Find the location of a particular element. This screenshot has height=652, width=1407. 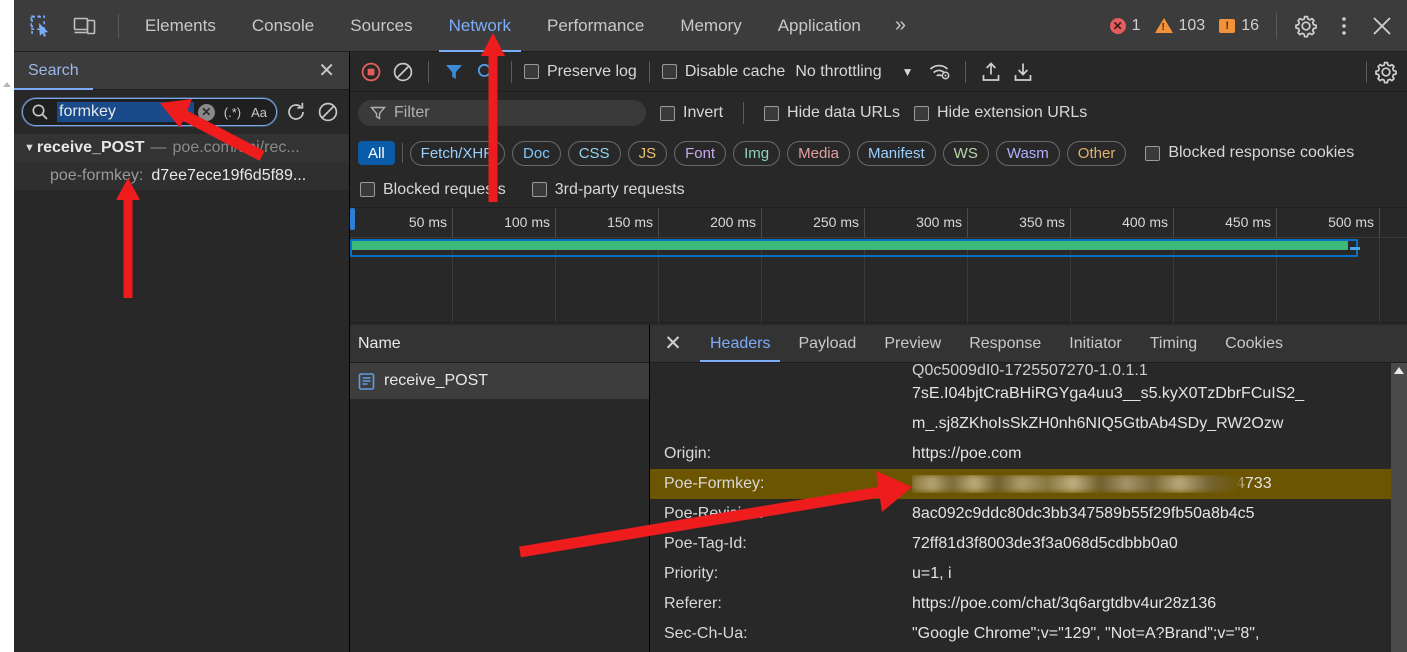

type-filter-fetch-xhr: Fetch/XHR is located at coordinates (457, 153).